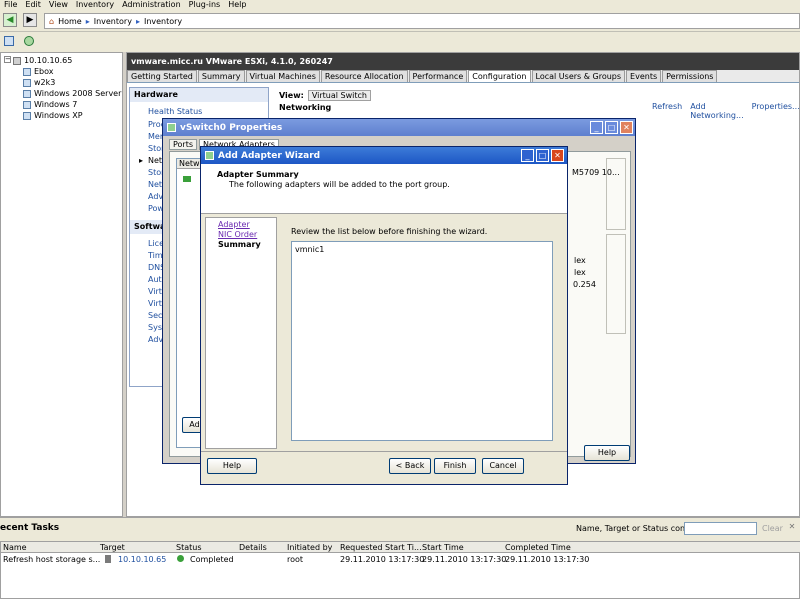 This screenshot has height=599, width=800. I want to click on vswitch-titlebar: vSwitch0 Properties, so click(399, 127).